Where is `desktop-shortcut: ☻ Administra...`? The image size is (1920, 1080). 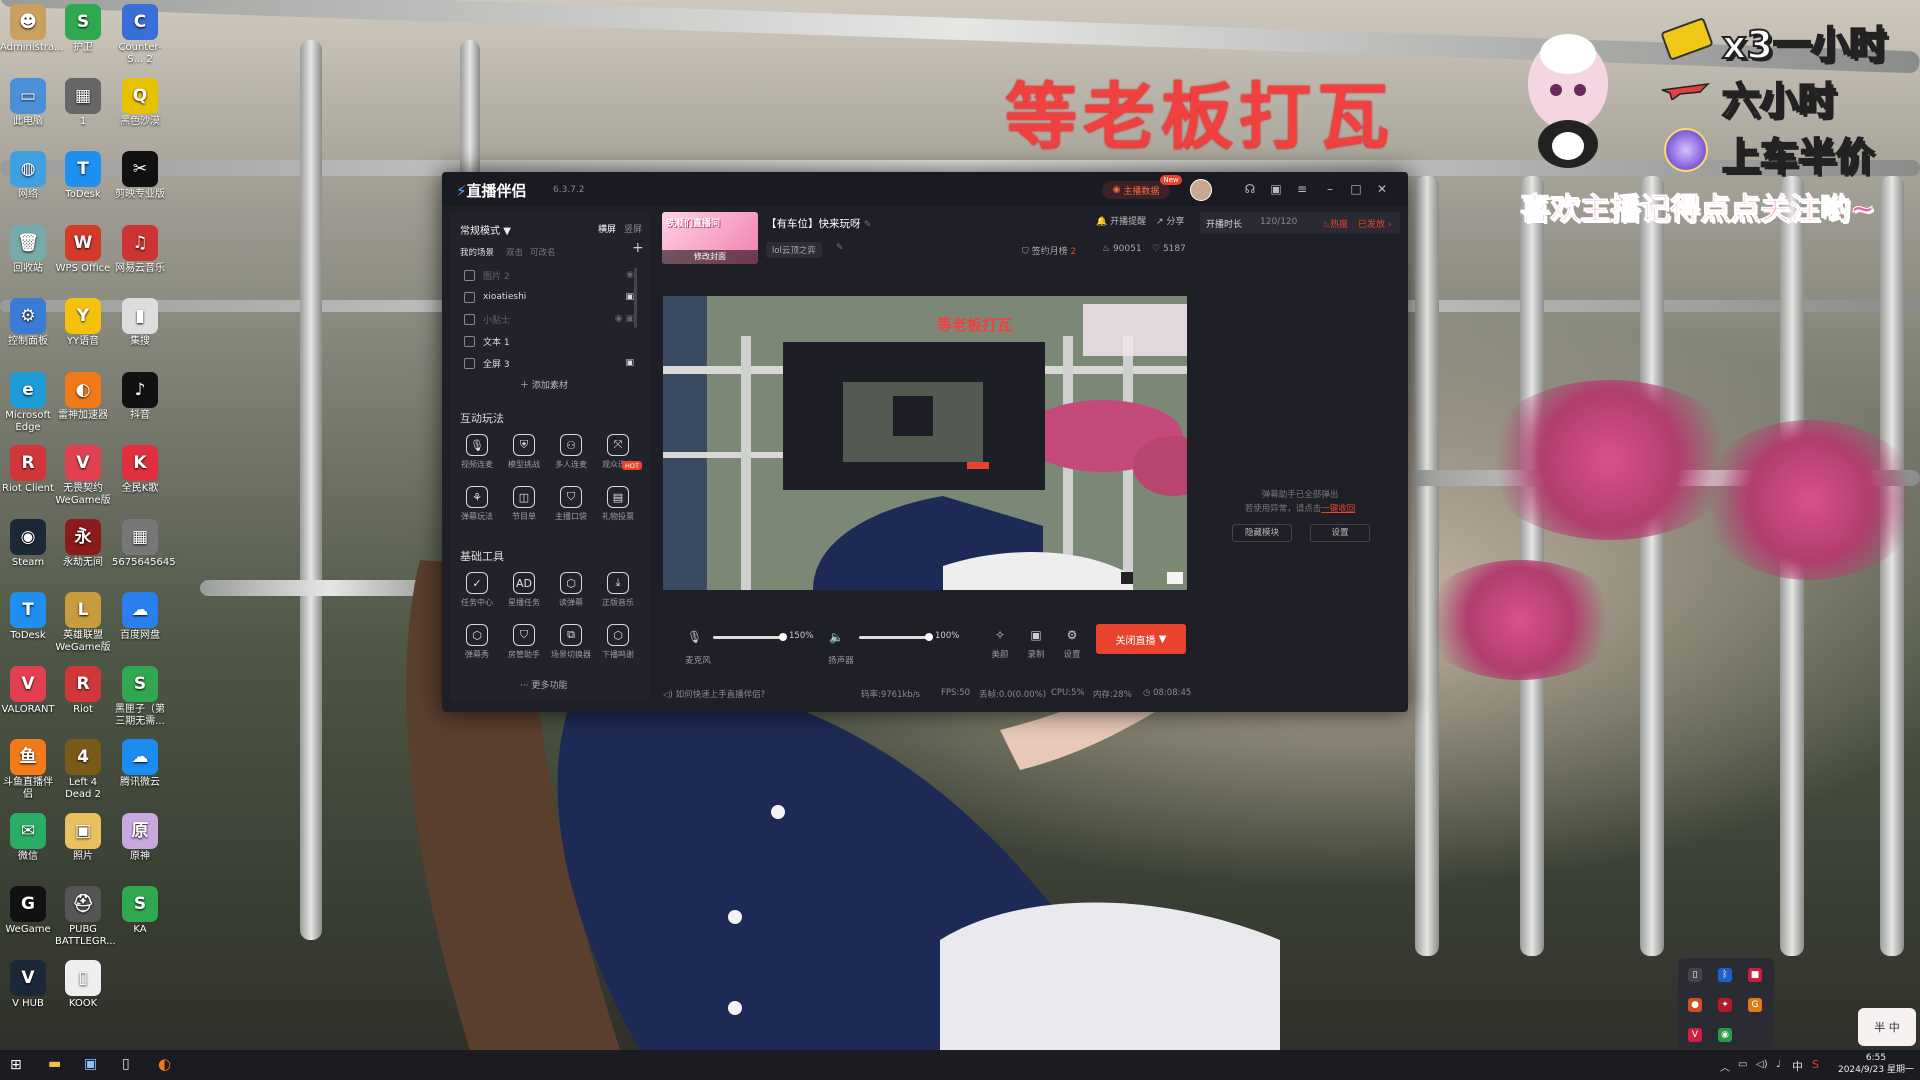 desktop-shortcut: ☻ Administra... is located at coordinates (32, 29).